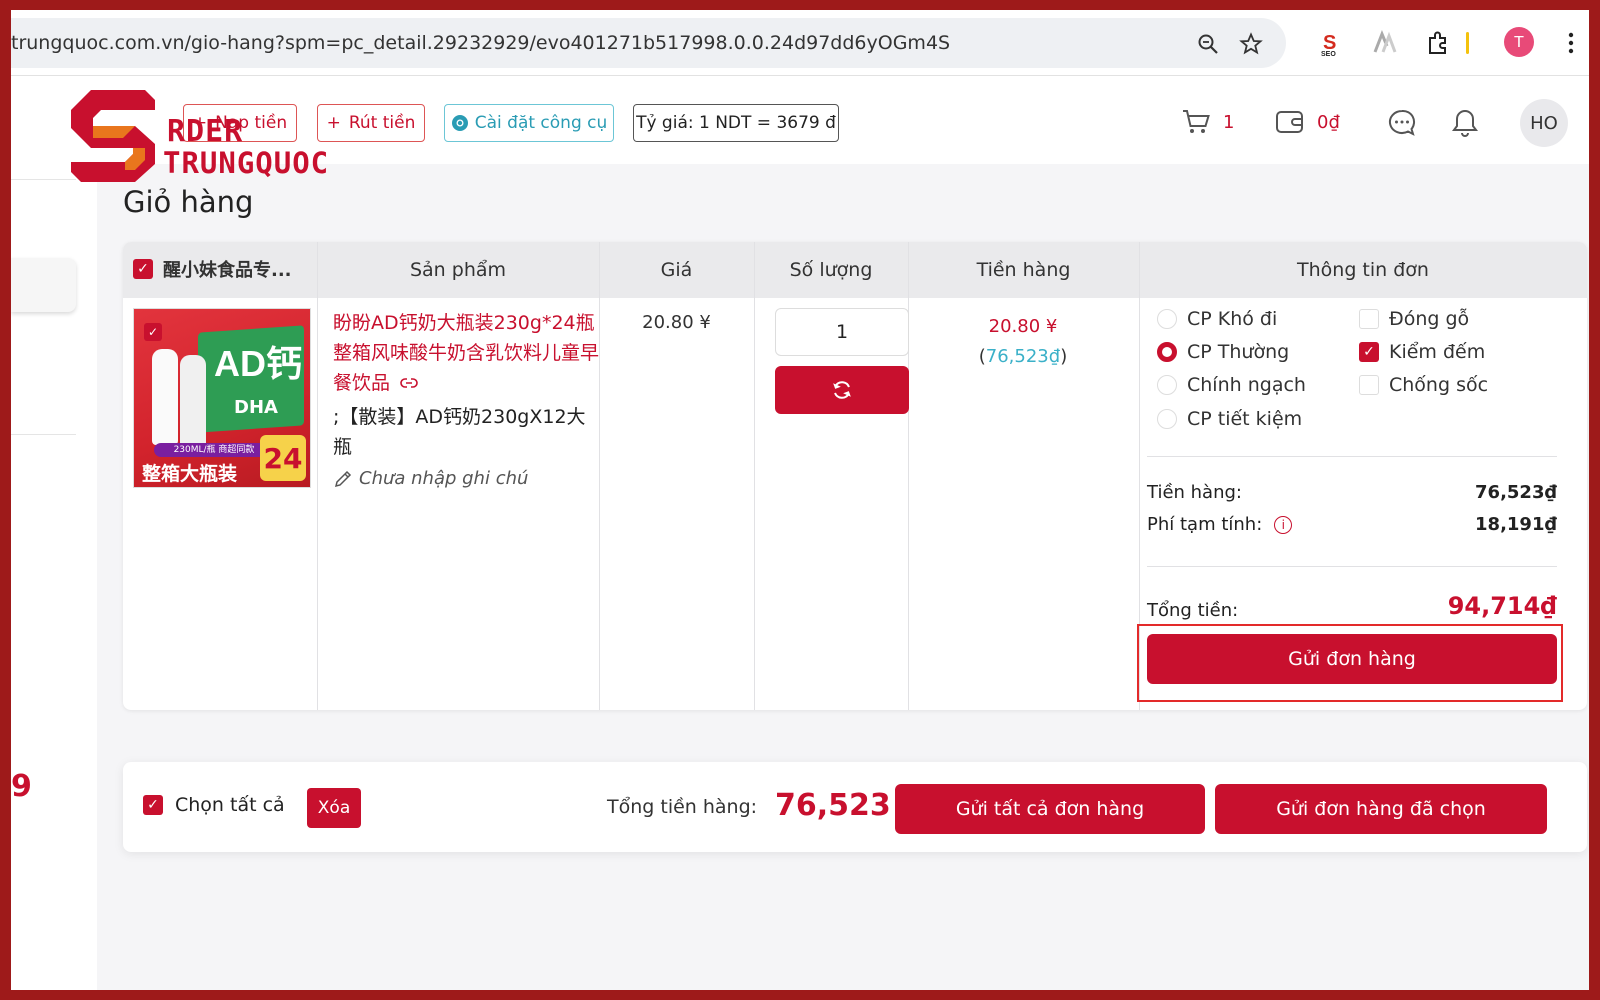 The width and height of the screenshot is (1600, 1000). I want to click on select-all: ✓ Chọn tất cả, so click(214, 805).